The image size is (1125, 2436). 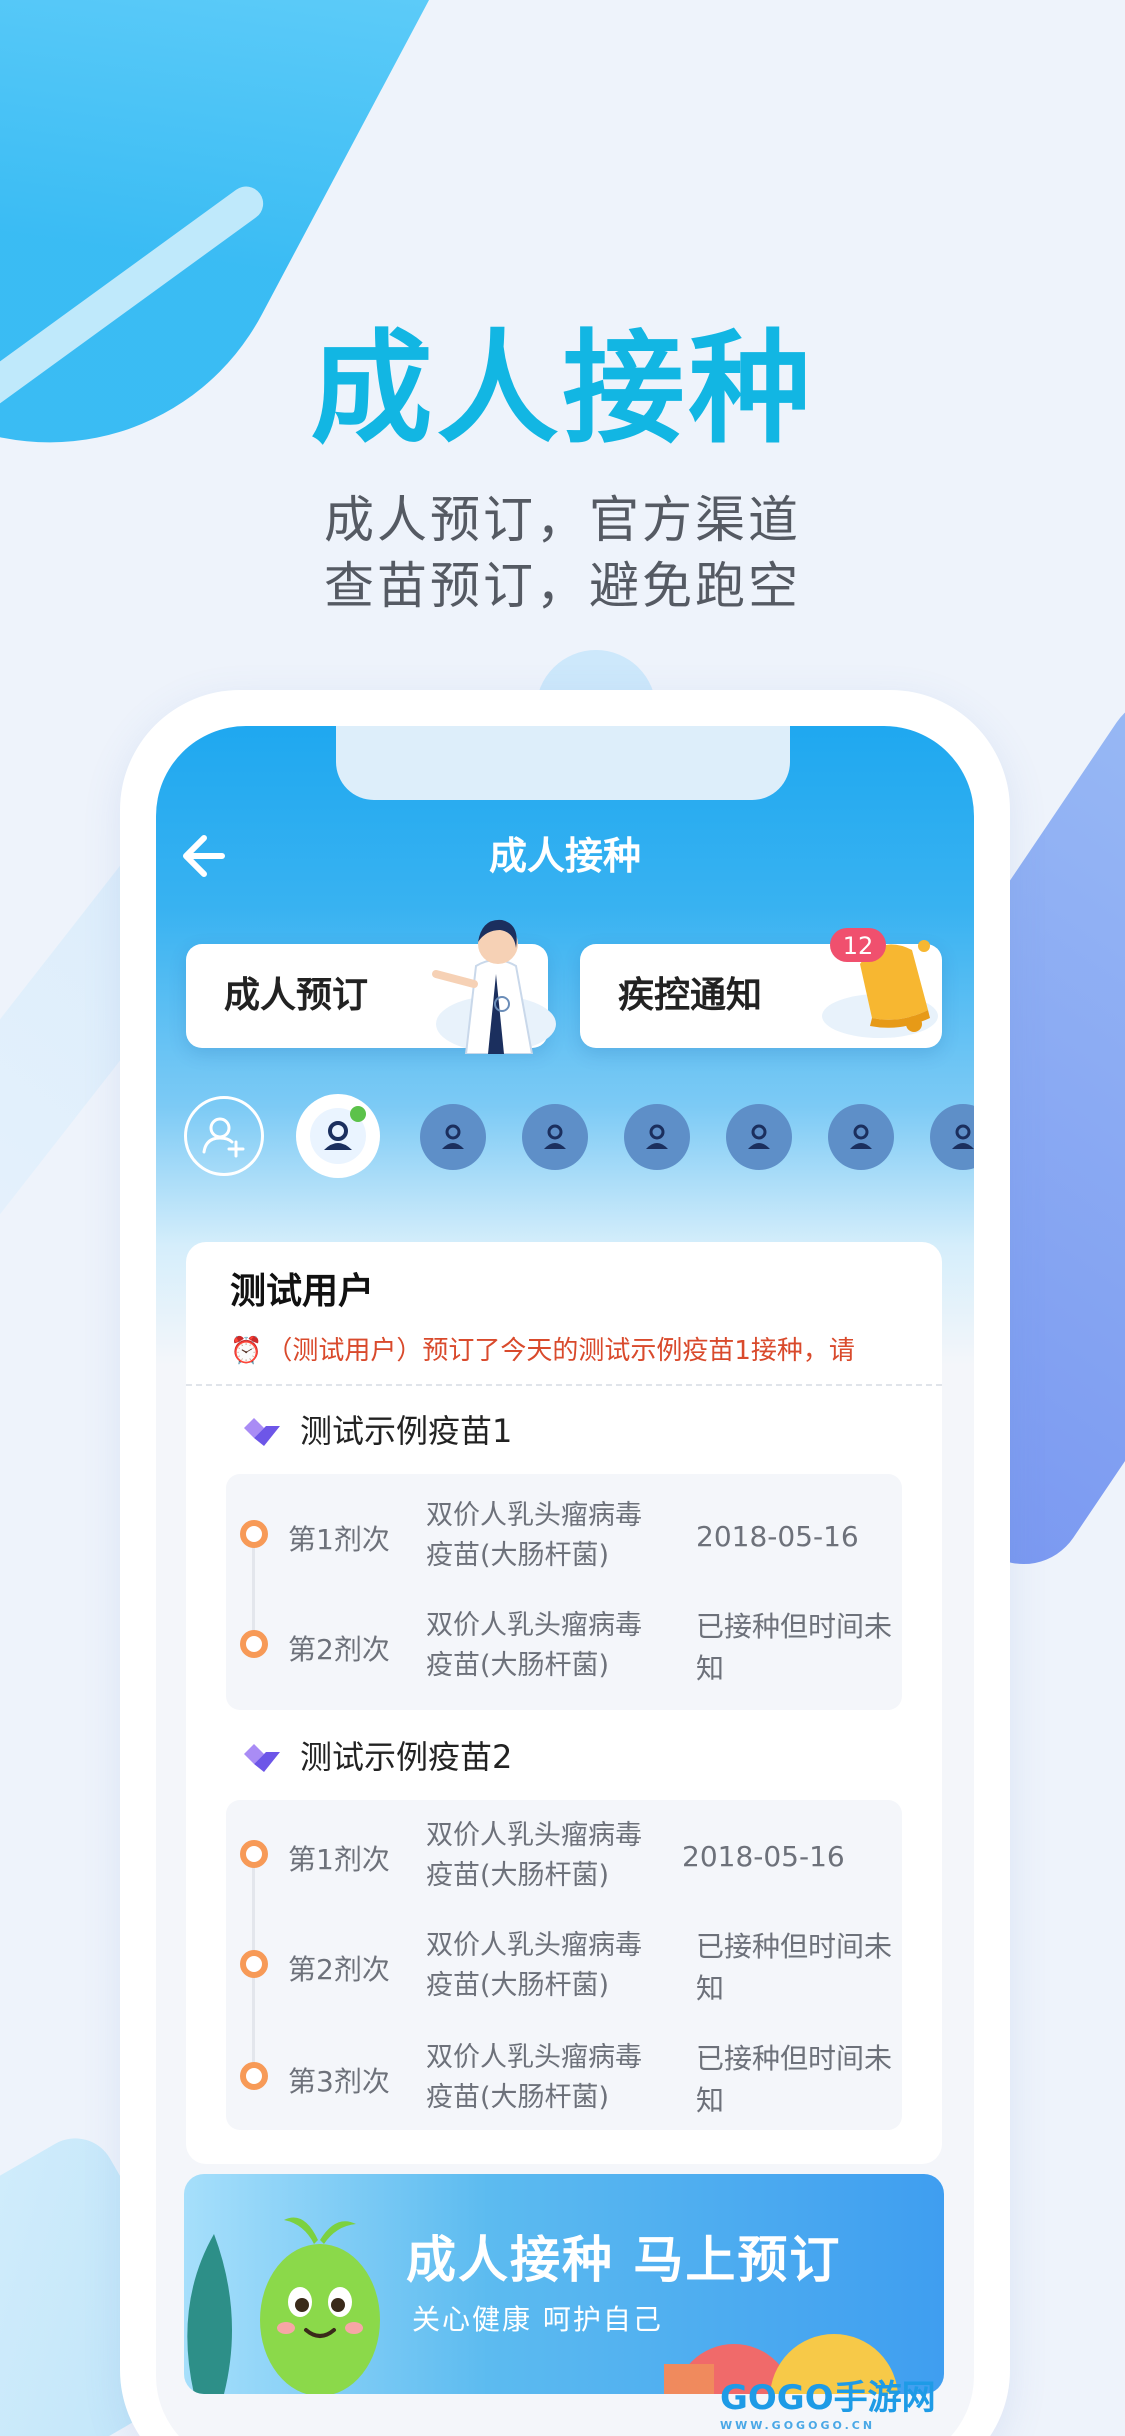 I want to click on alarm-clock-icon: ⏰, so click(x=246, y=1351).